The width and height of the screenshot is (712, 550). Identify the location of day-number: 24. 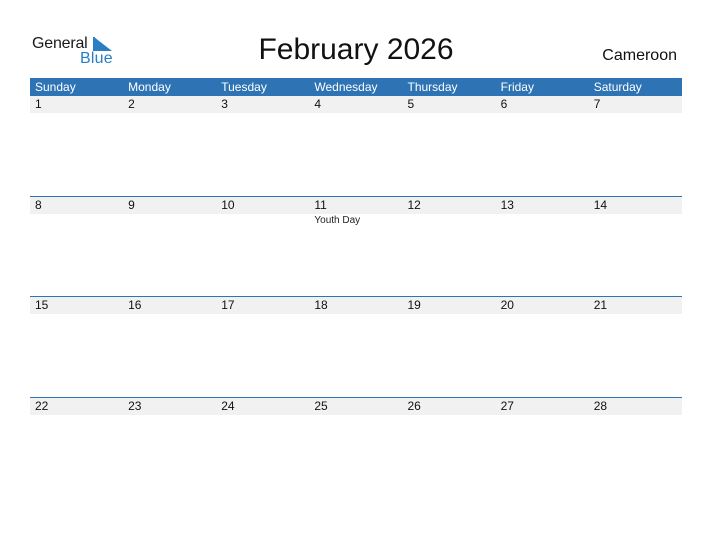
(228, 405).